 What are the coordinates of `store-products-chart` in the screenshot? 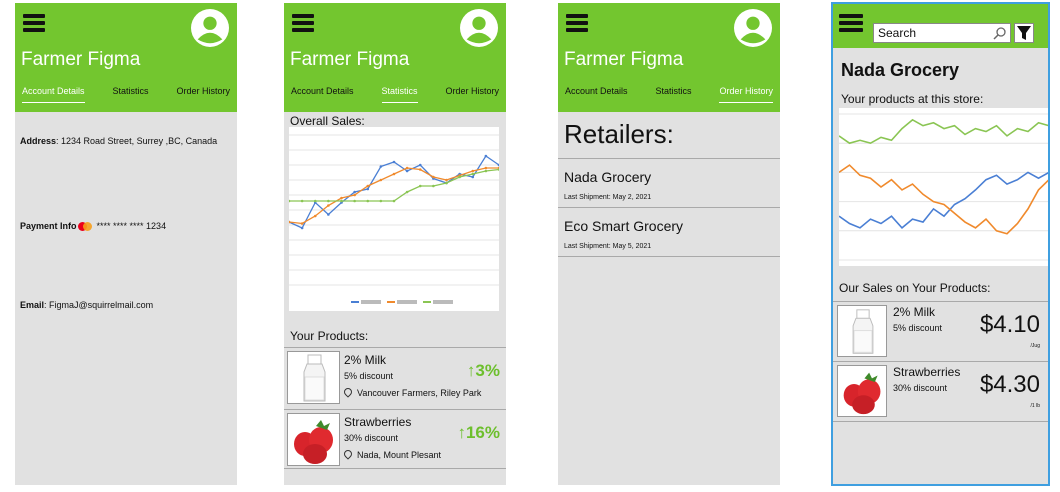 It's located at (943, 187).